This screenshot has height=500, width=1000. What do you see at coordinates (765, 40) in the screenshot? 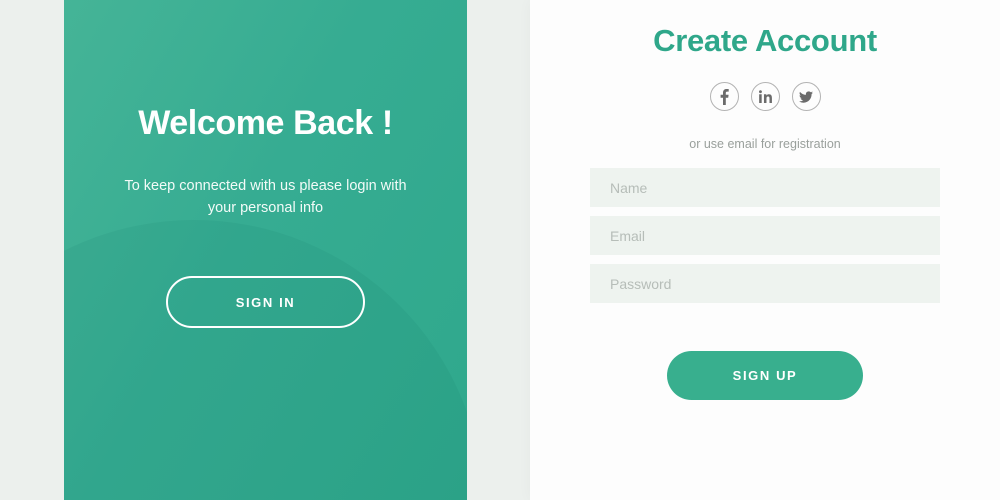
I see `page-title: Create Account` at bounding box center [765, 40].